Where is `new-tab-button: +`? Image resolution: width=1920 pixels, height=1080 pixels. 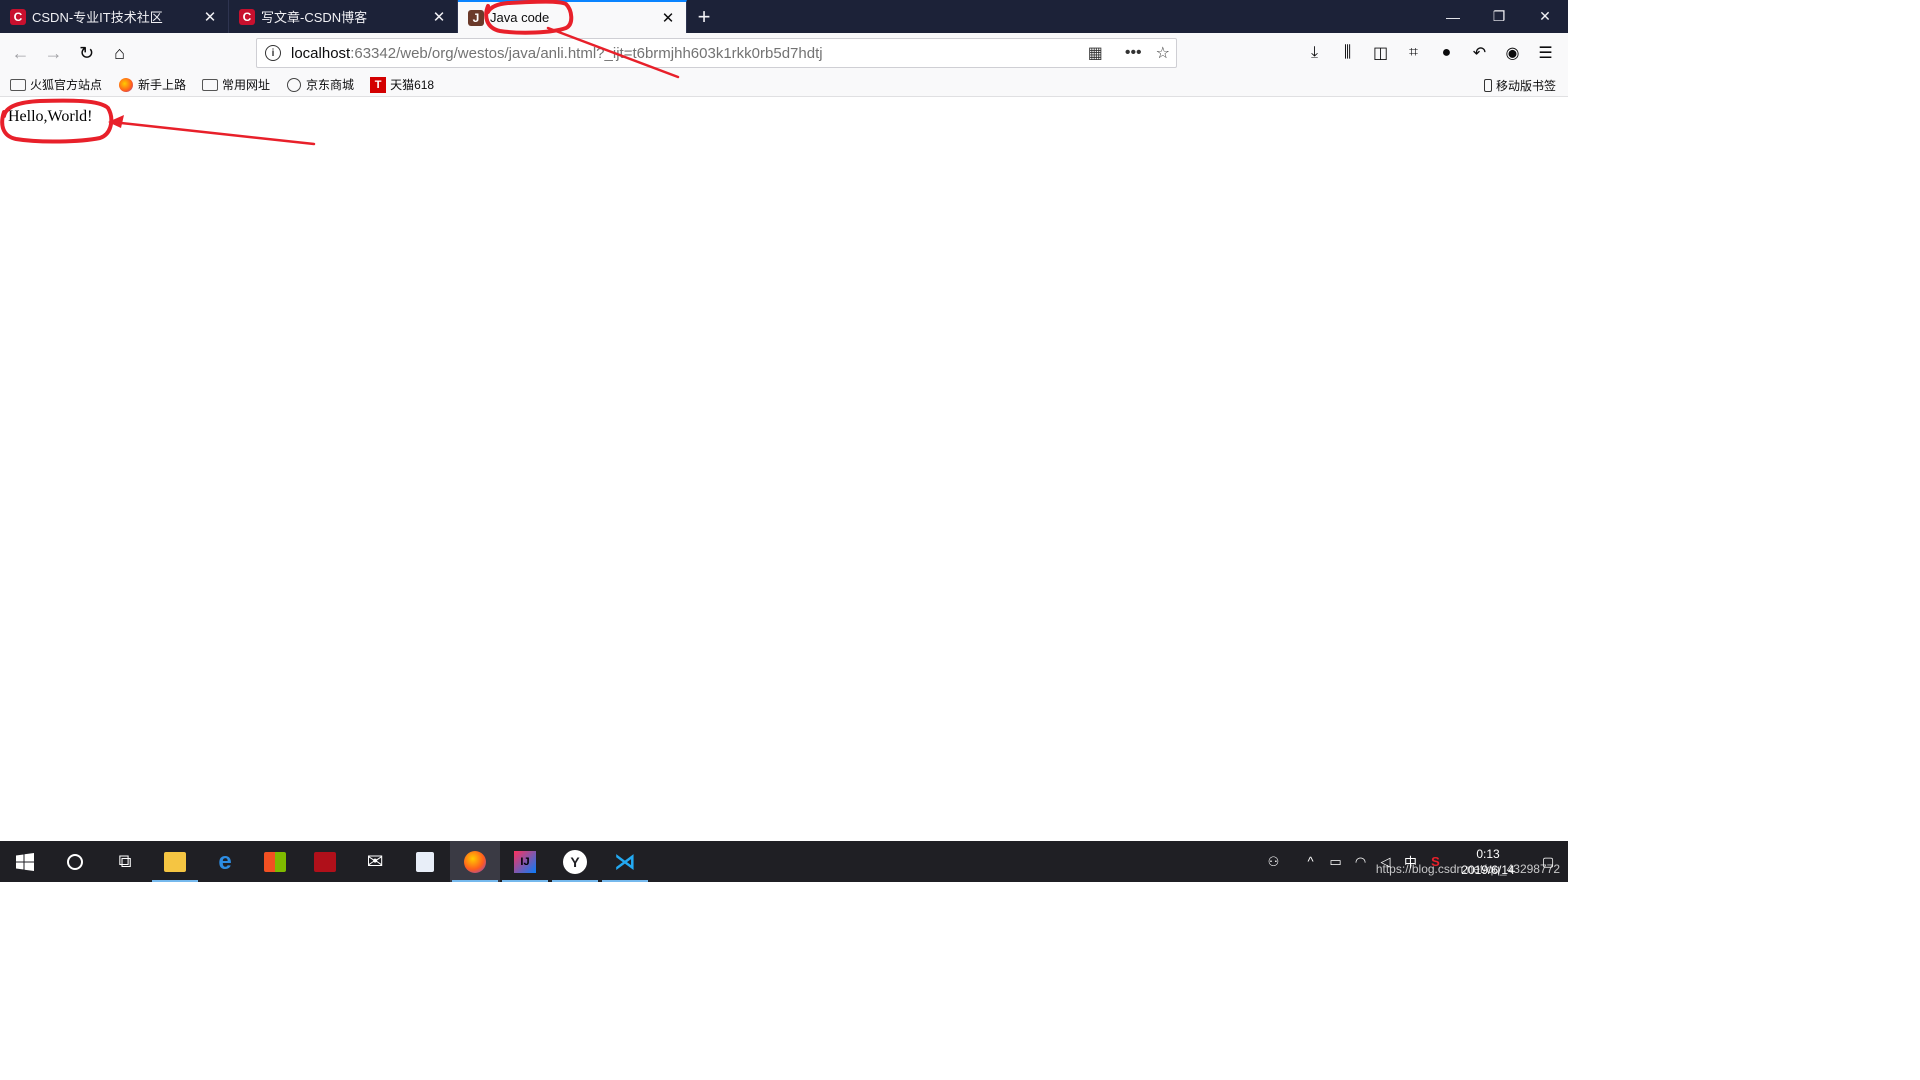 new-tab-button: + is located at coordinates (704, 16).